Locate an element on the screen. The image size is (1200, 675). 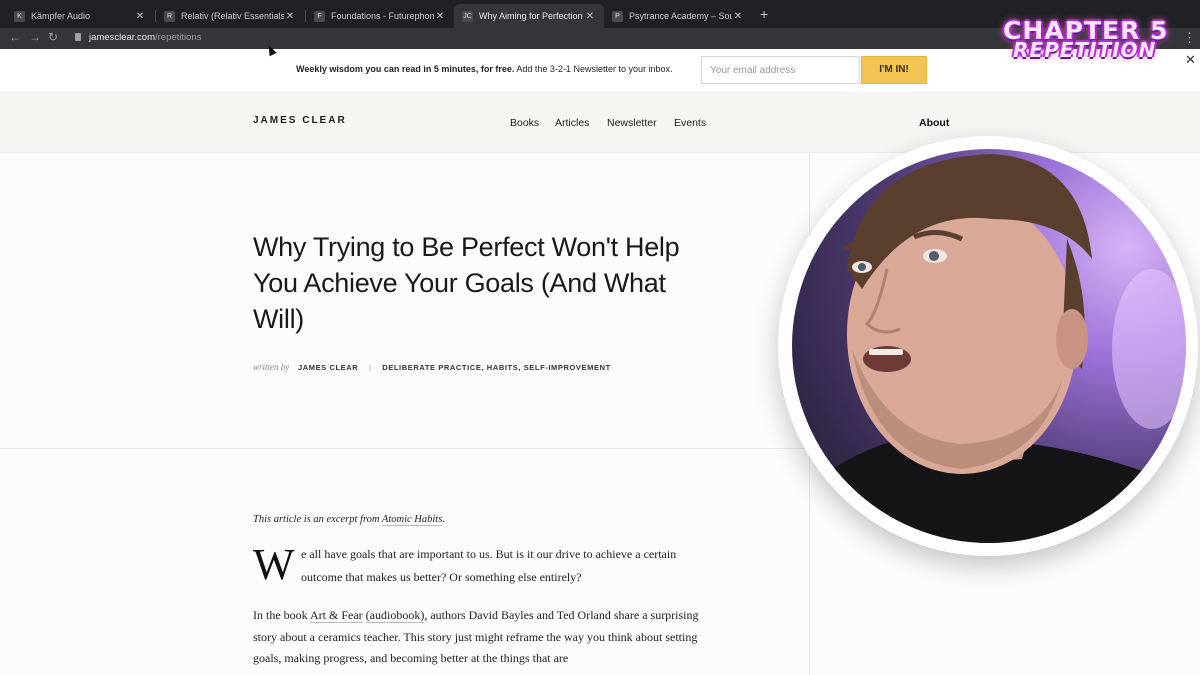
url-path: /repetitions is located at coordinates (178, 37).